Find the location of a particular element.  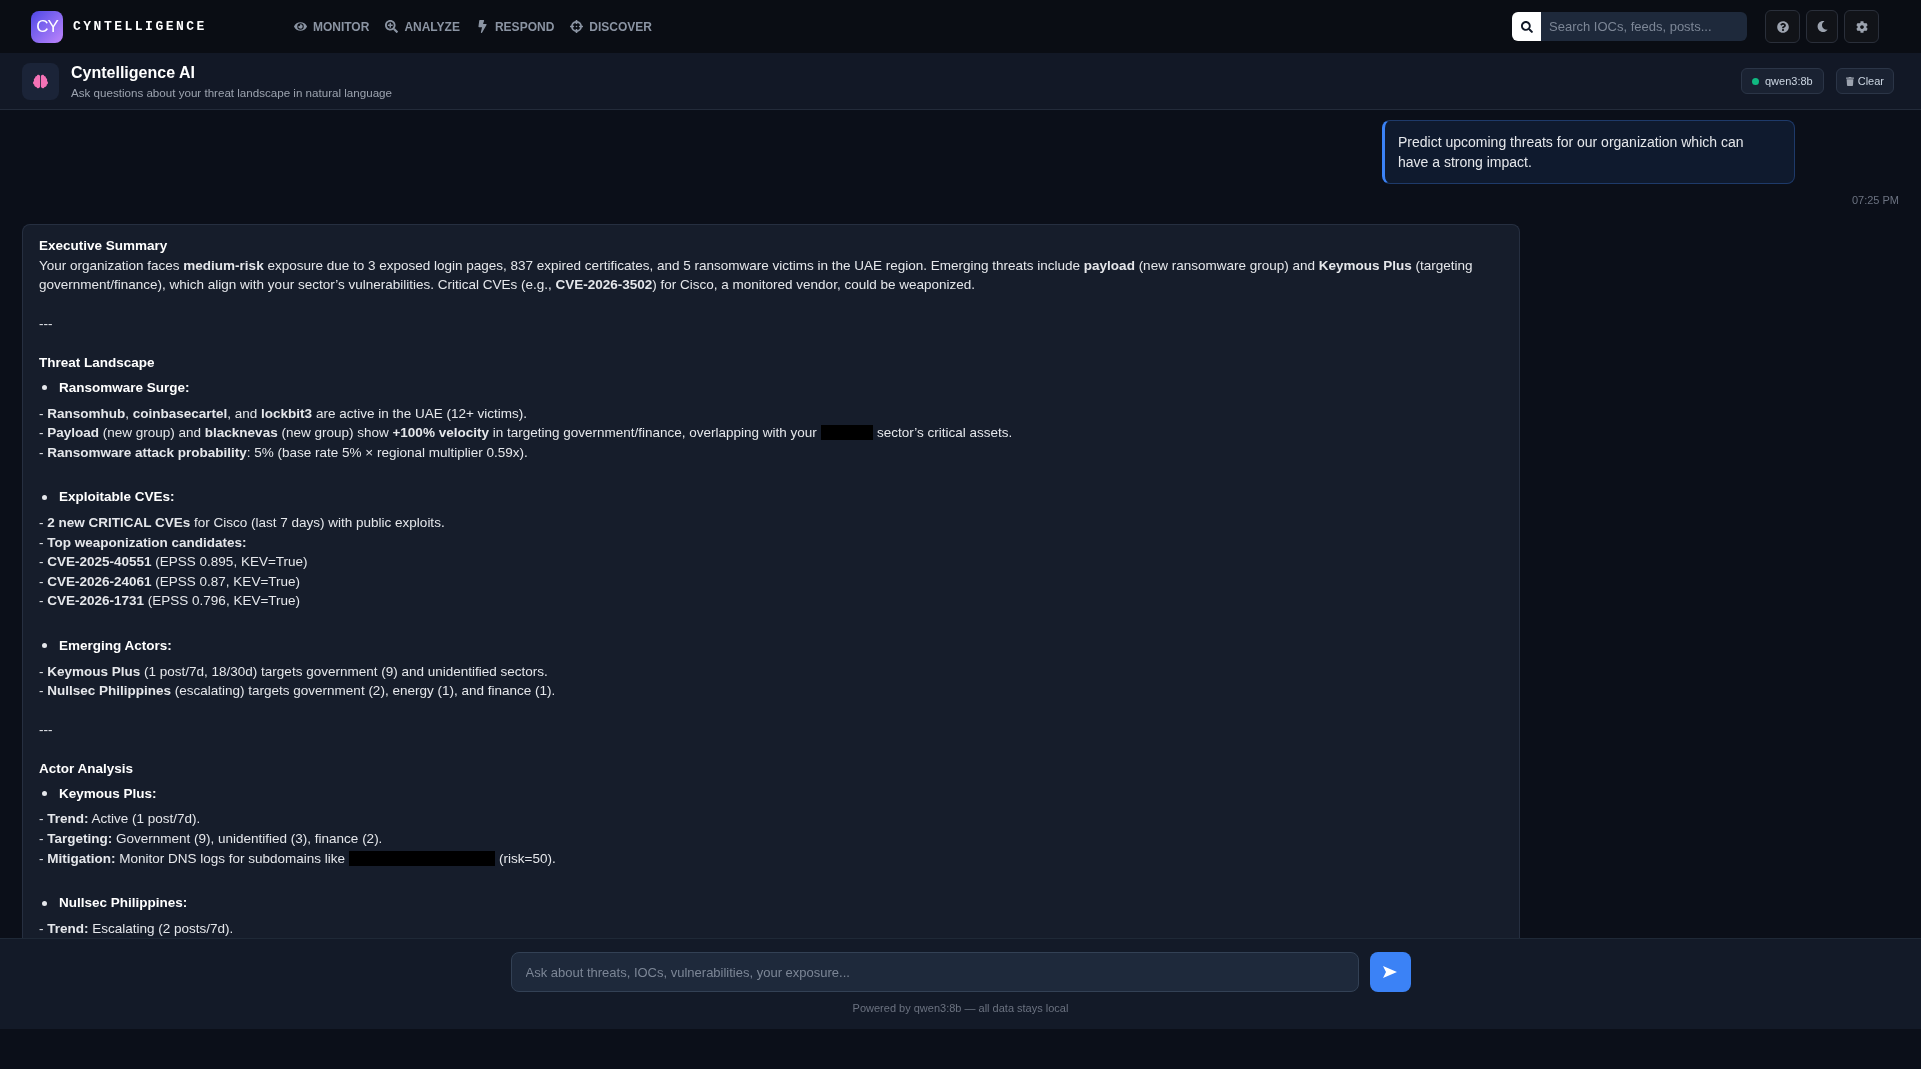

bullet-title: Keymous Plus: is located at coordinates (108, 793).